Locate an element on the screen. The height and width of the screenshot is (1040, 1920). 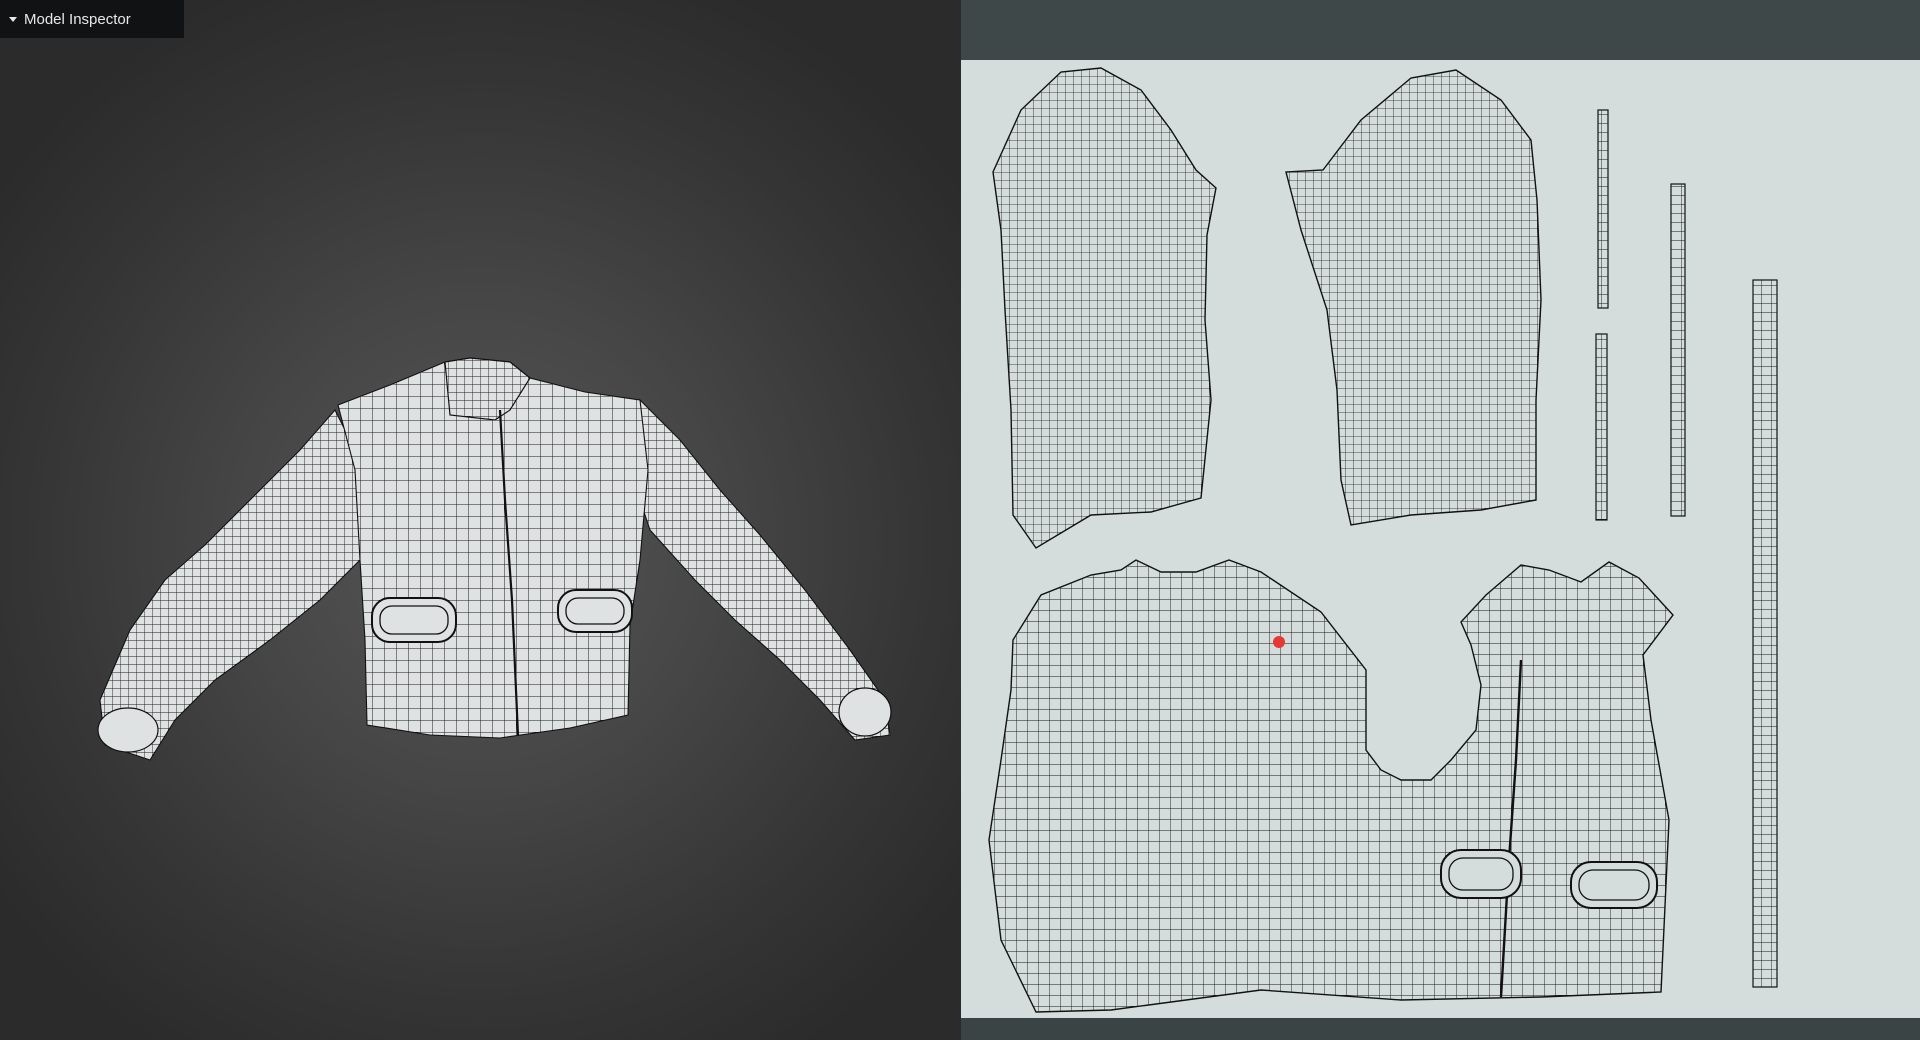
selected-vertex-marker is located at coordinates (1279, 642).